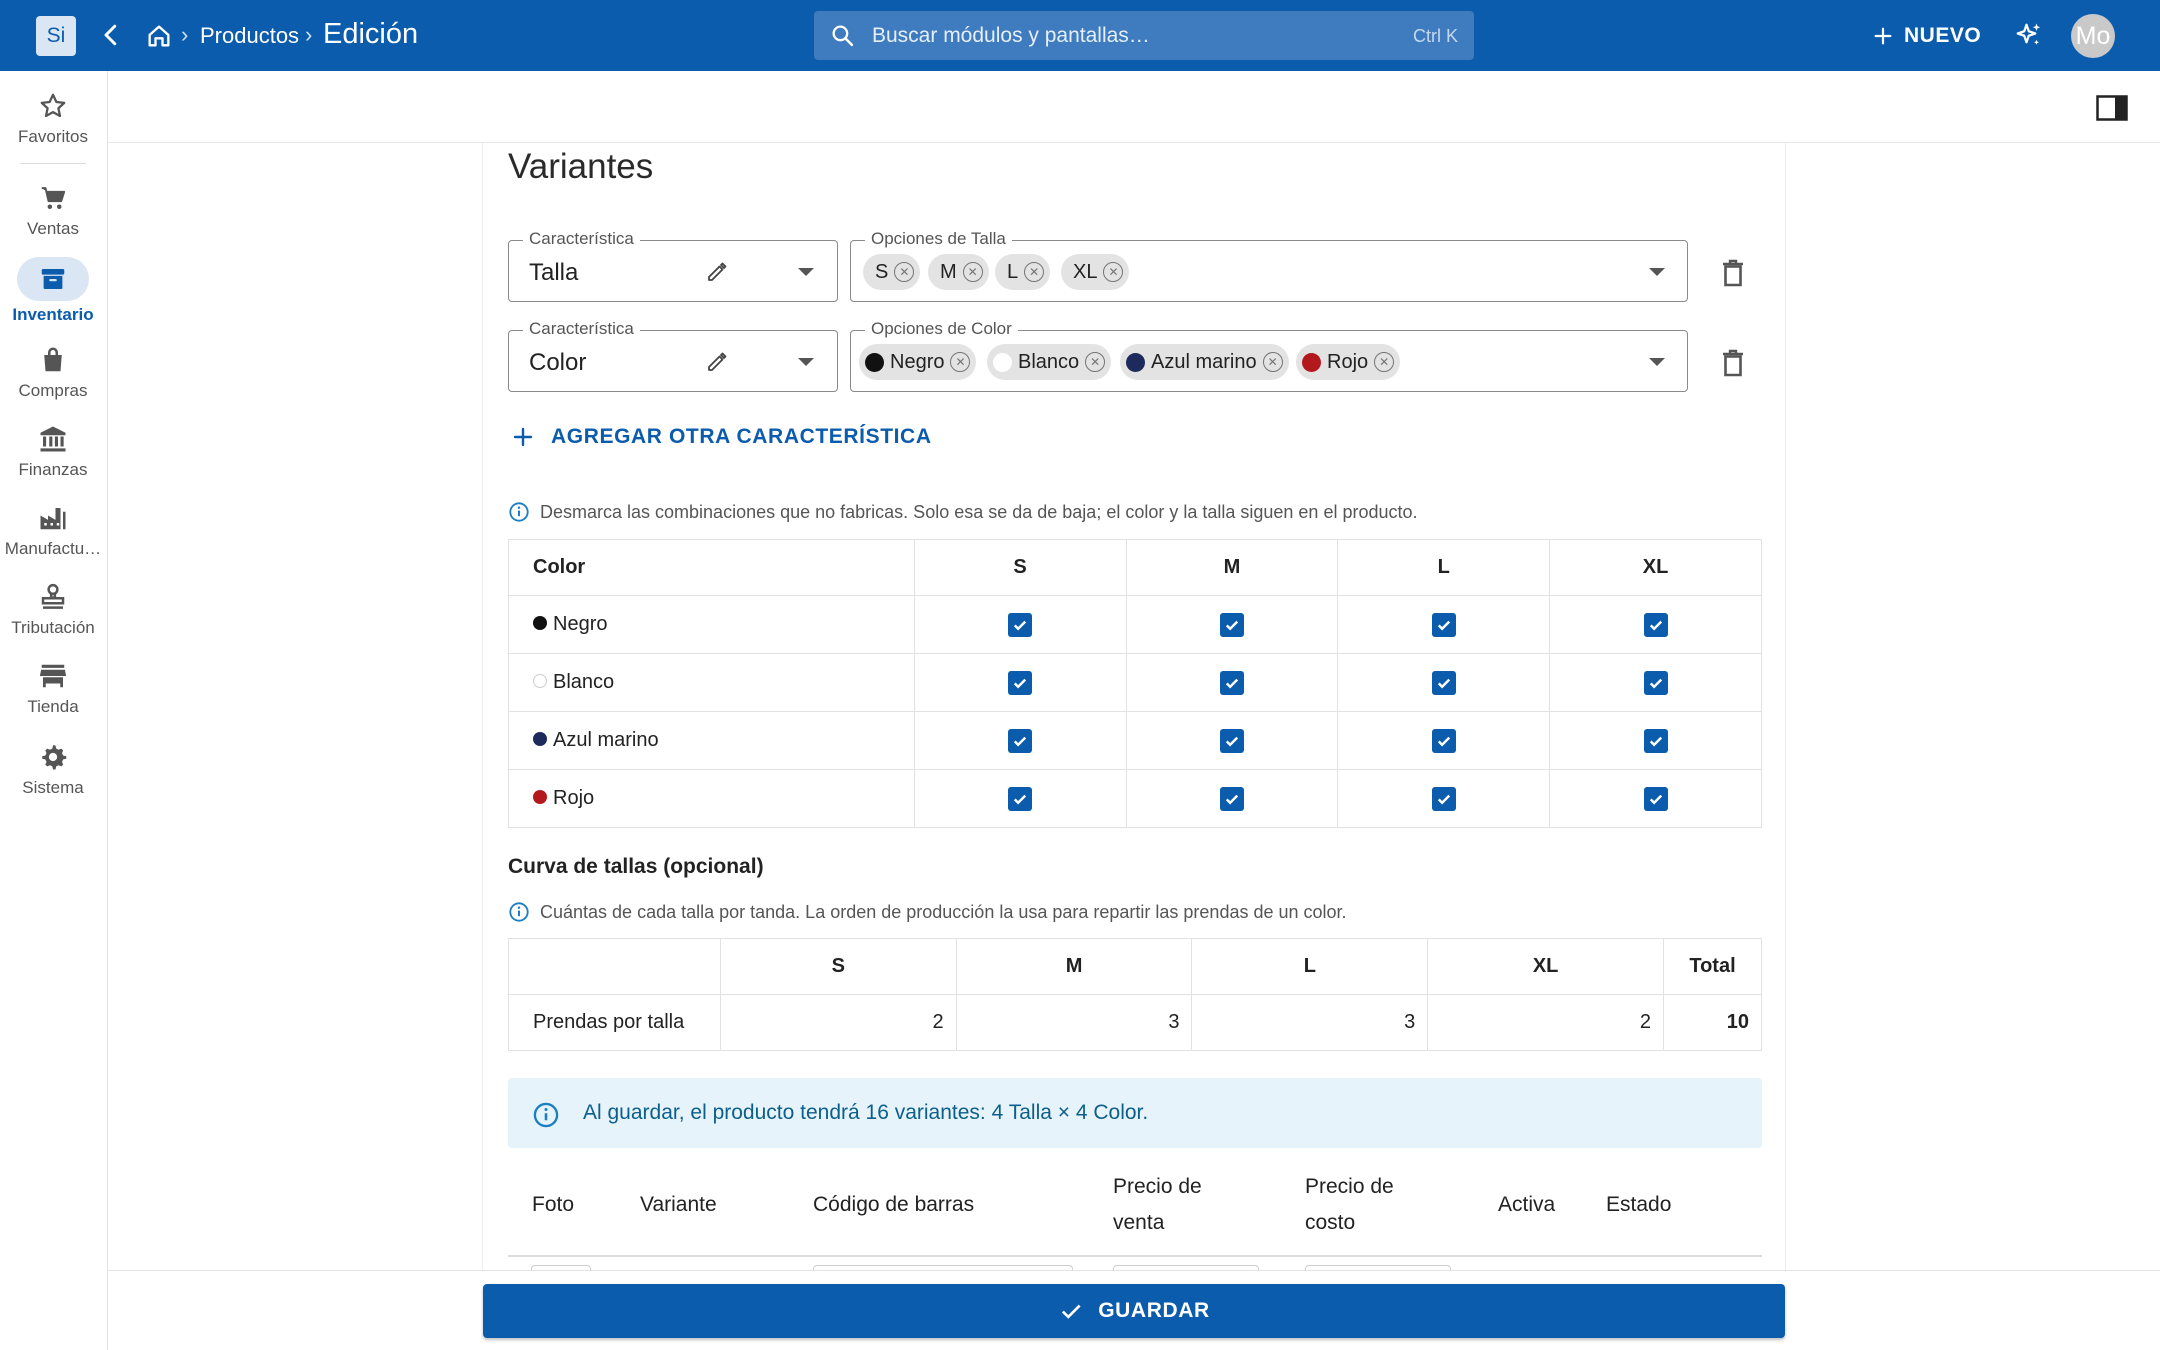 This screenshot has width=2160, height=1350. What do you see at coordinates (1023, 272) in the screenshot?
I see `chip-talla-l: L ✕` at bounding box center [1023, 272].